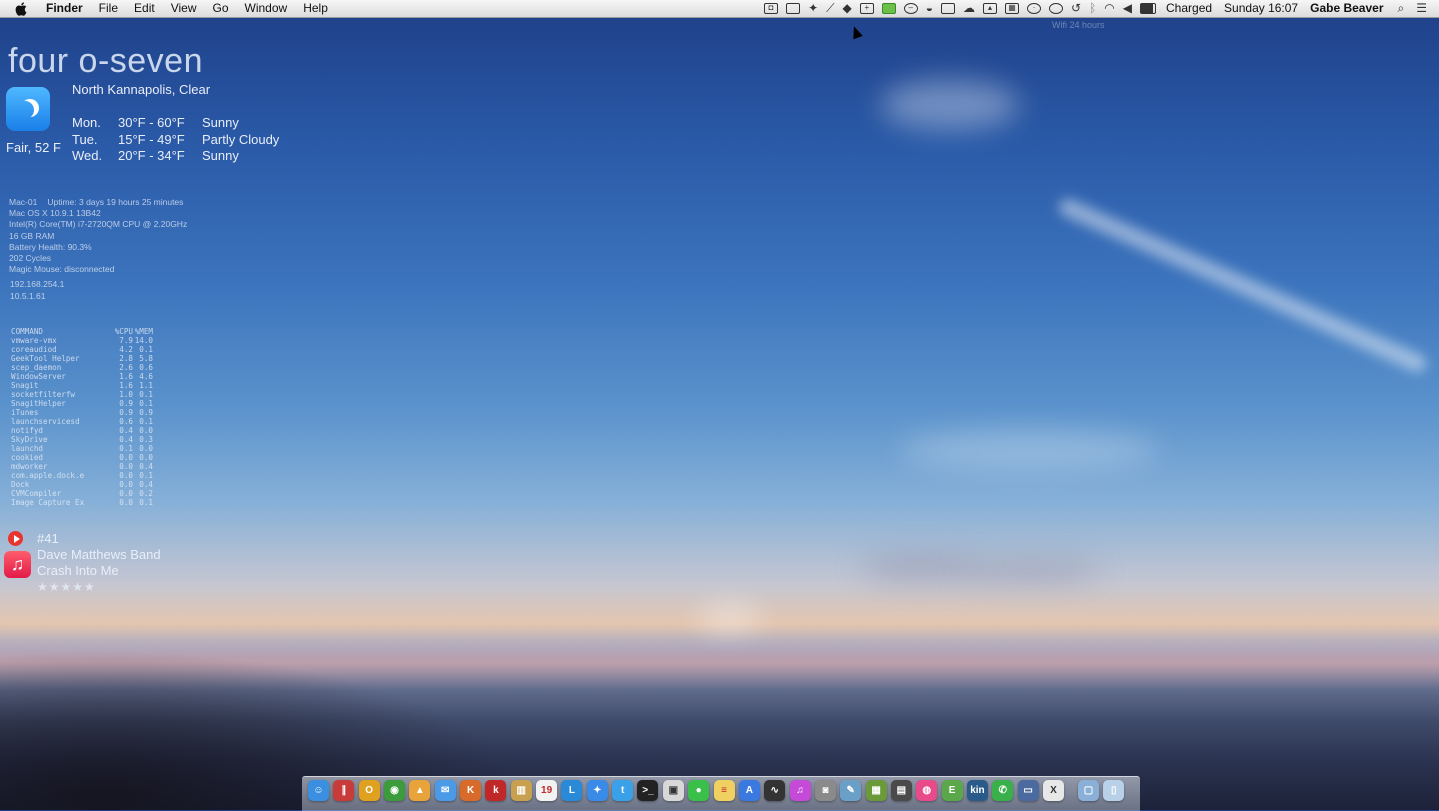  What do you see at coordinates (151, 139) in the screenshot?
I see `forecast-temp: 15°F - 49°F` at bounding box center [151, 139].